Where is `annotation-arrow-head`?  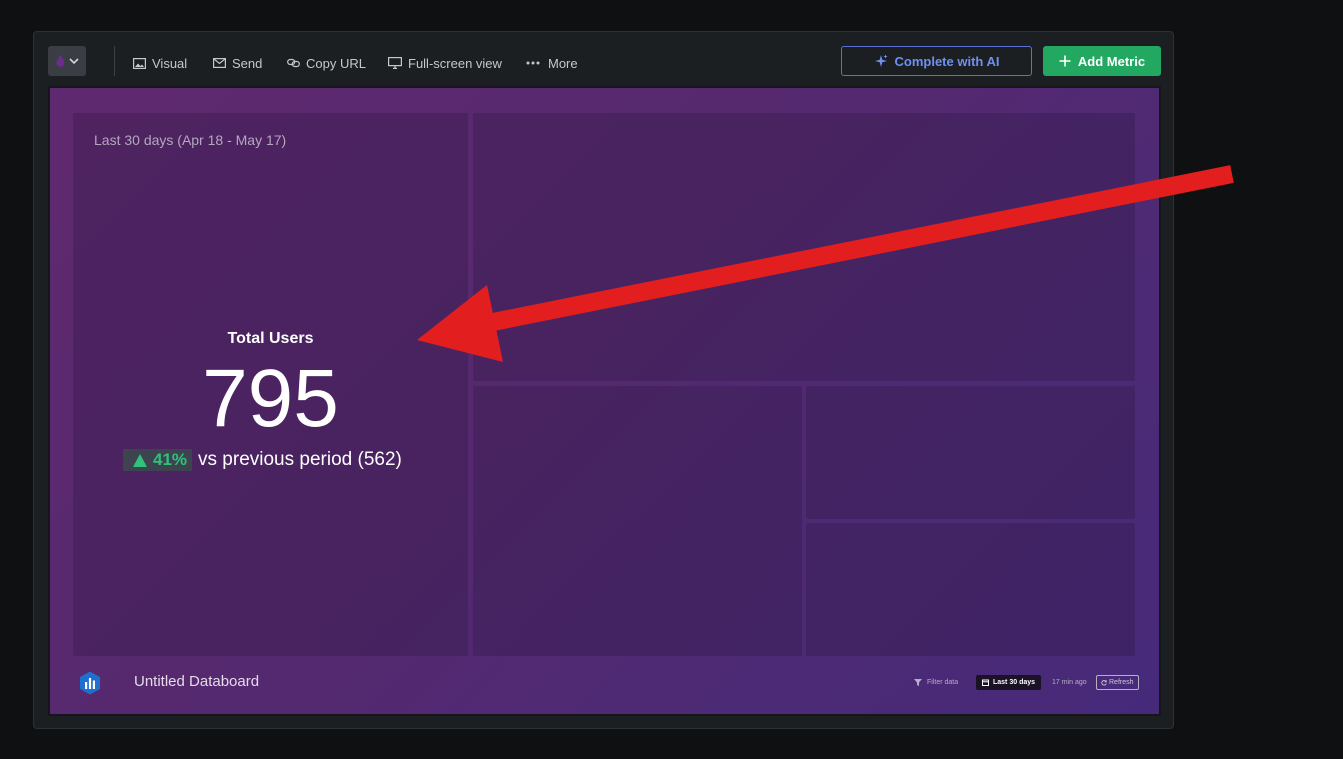 annotation-arrow-head is located at coordinates (460, 323).